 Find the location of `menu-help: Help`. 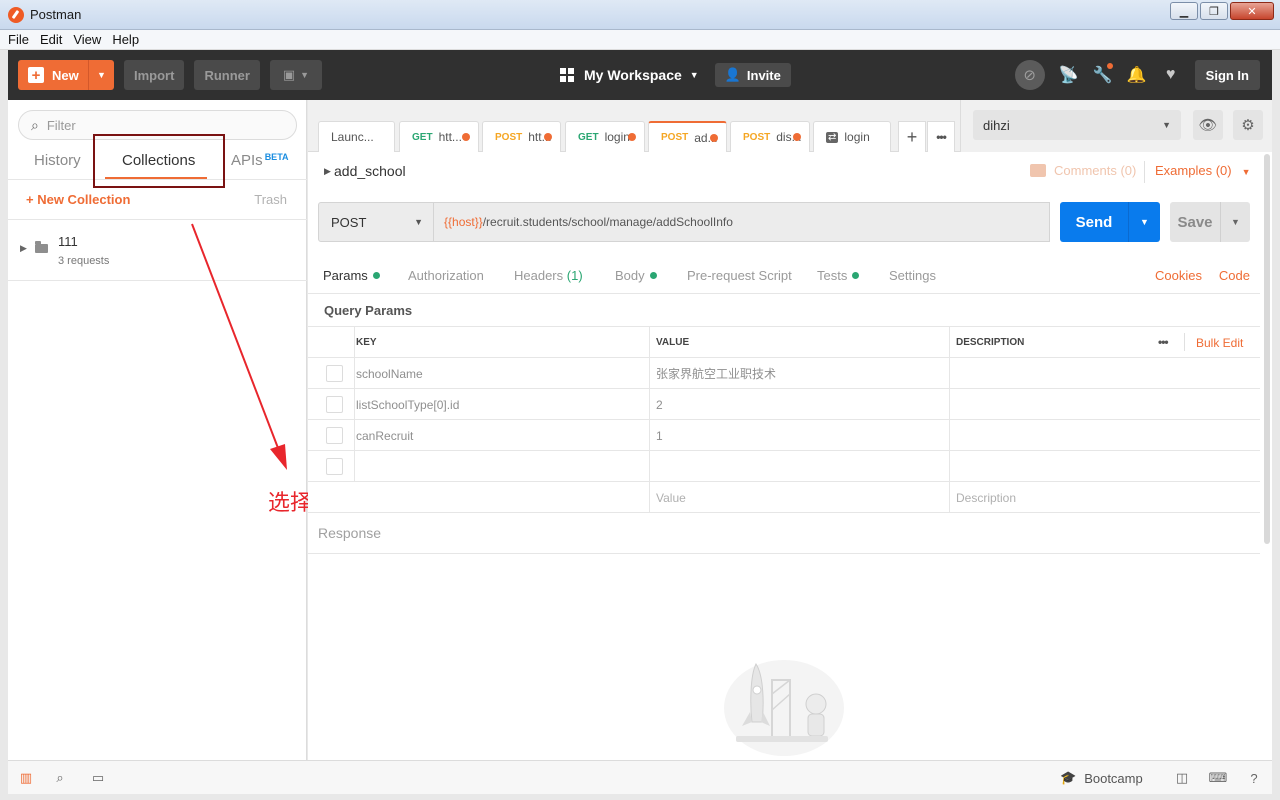

menu-help: Help is located at coordinates (125, 39).